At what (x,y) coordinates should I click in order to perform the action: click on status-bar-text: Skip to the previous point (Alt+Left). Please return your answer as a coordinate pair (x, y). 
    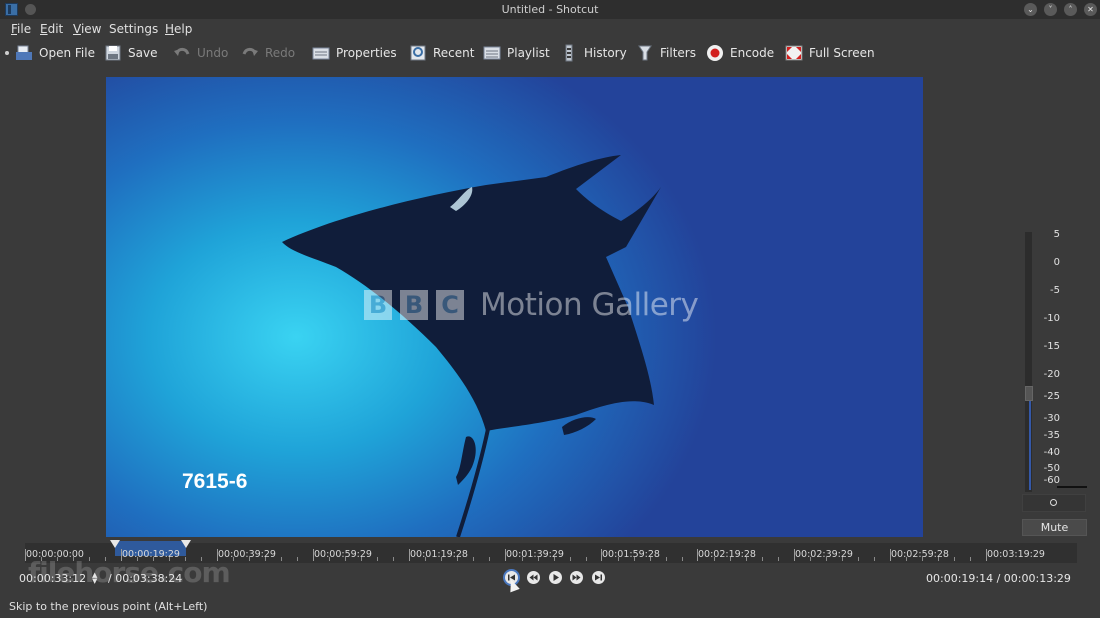
    Looking at the image, I should click on (108, 606).